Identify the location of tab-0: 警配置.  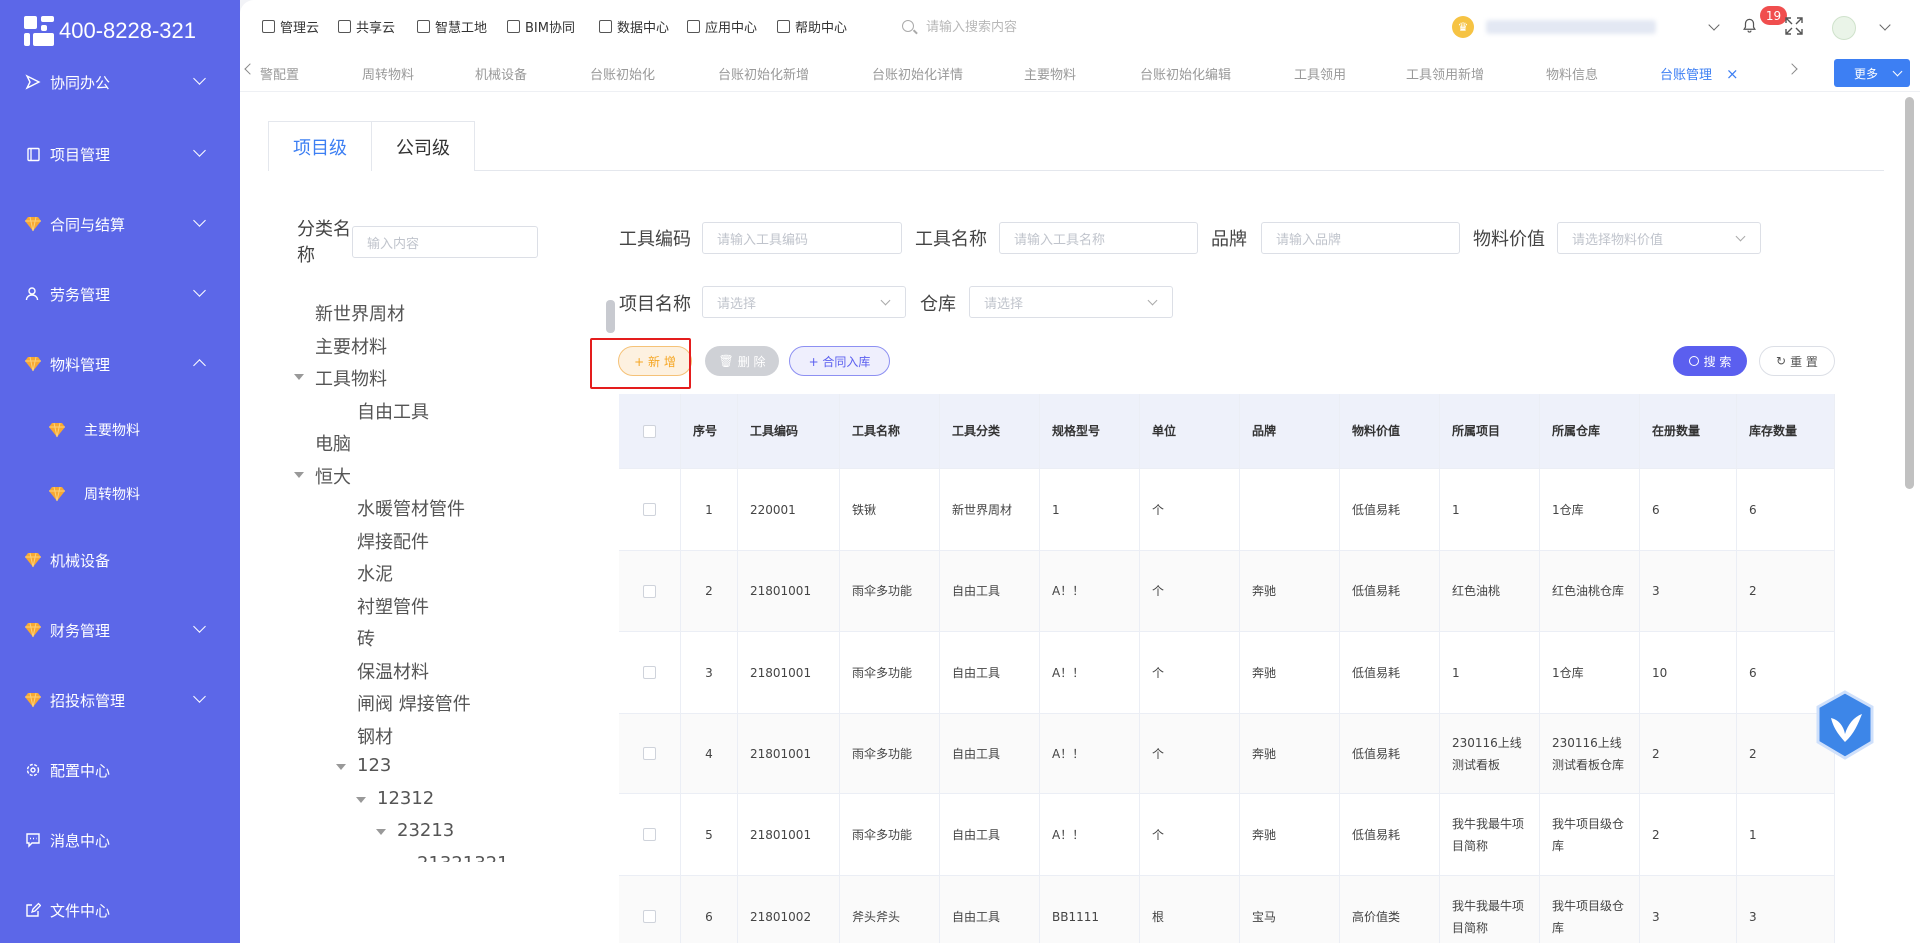
(279, 73).